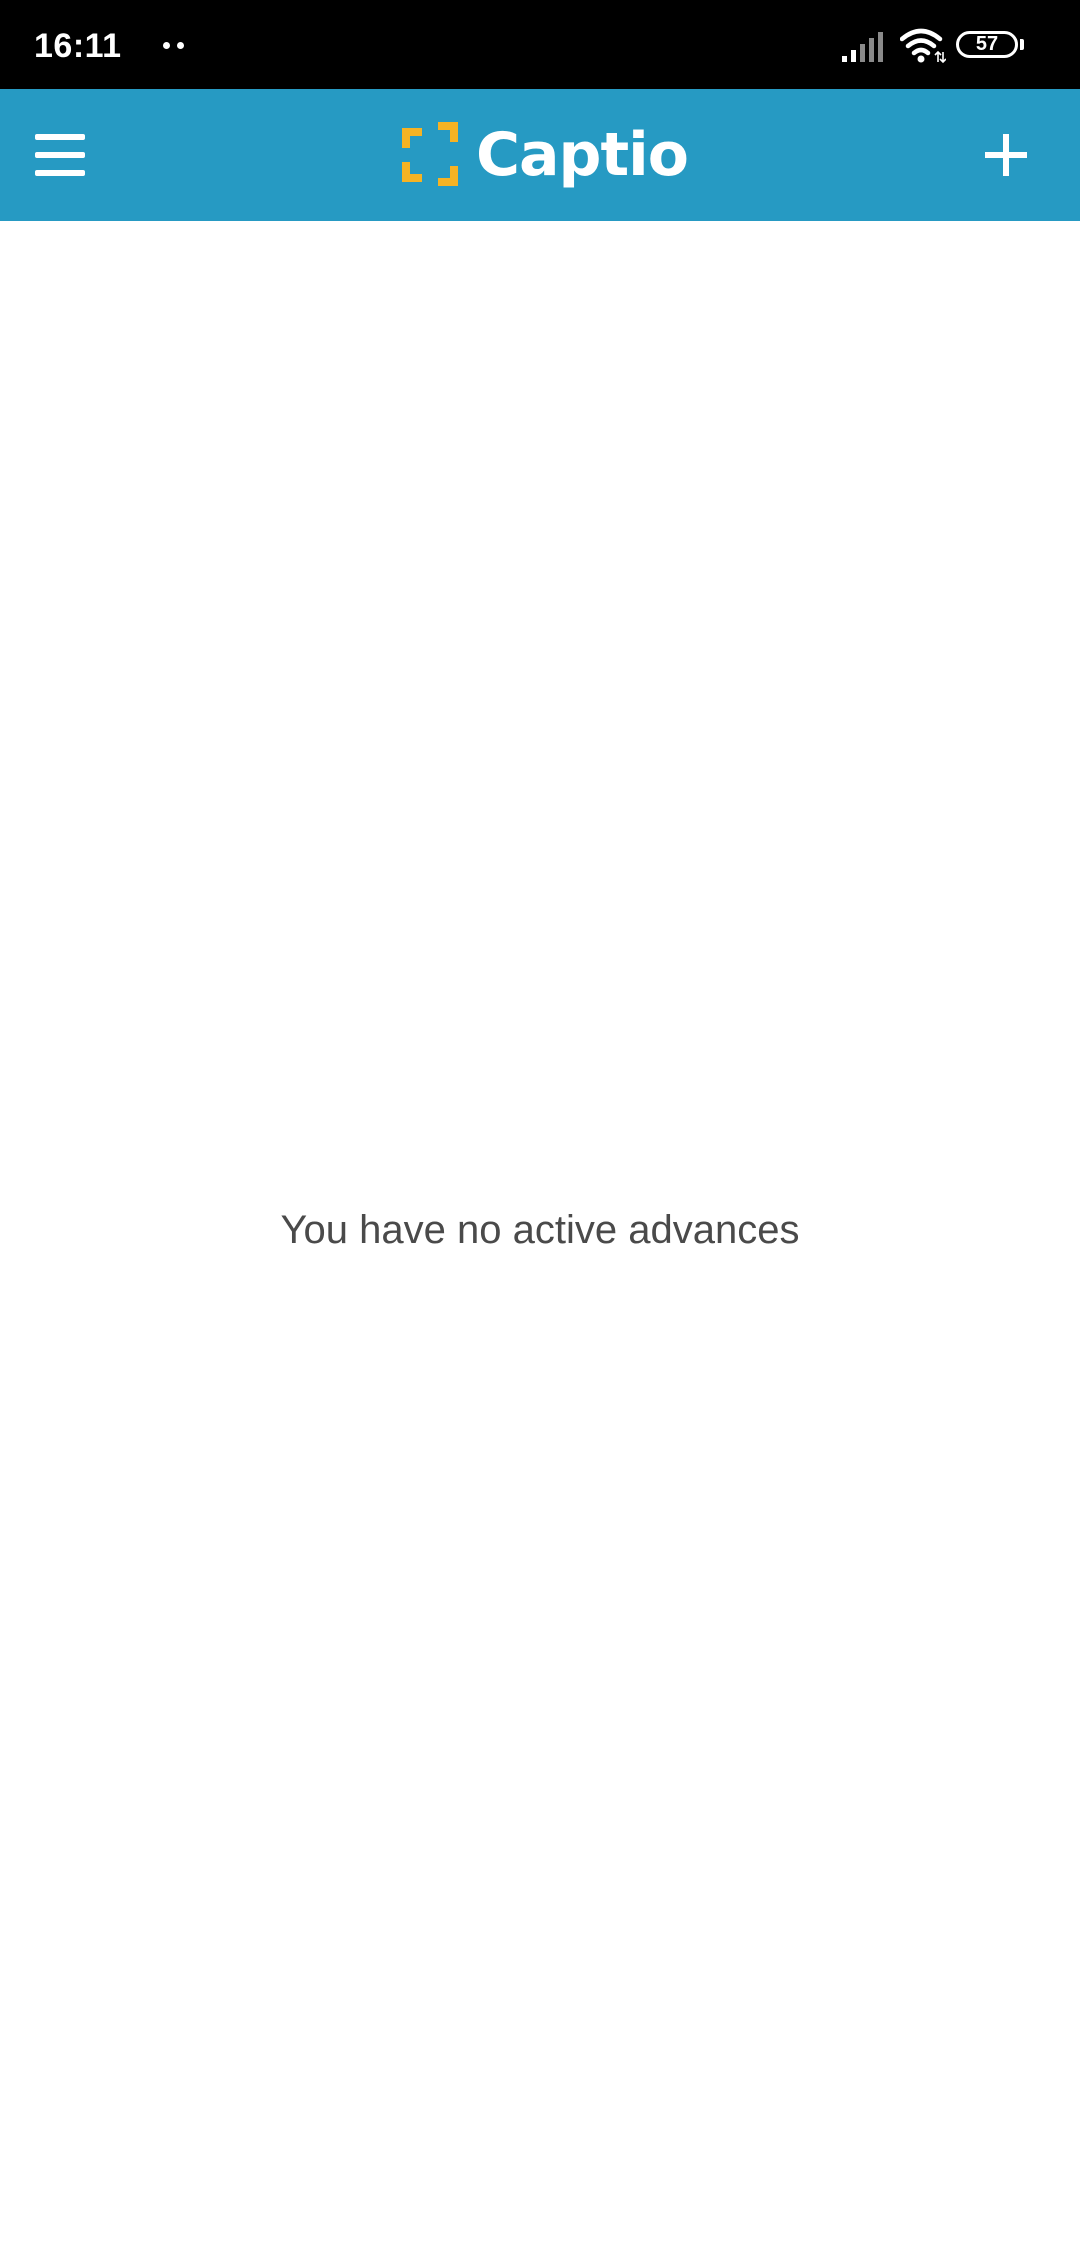  I want to click on logo-text: Captio, so click(582, 155).